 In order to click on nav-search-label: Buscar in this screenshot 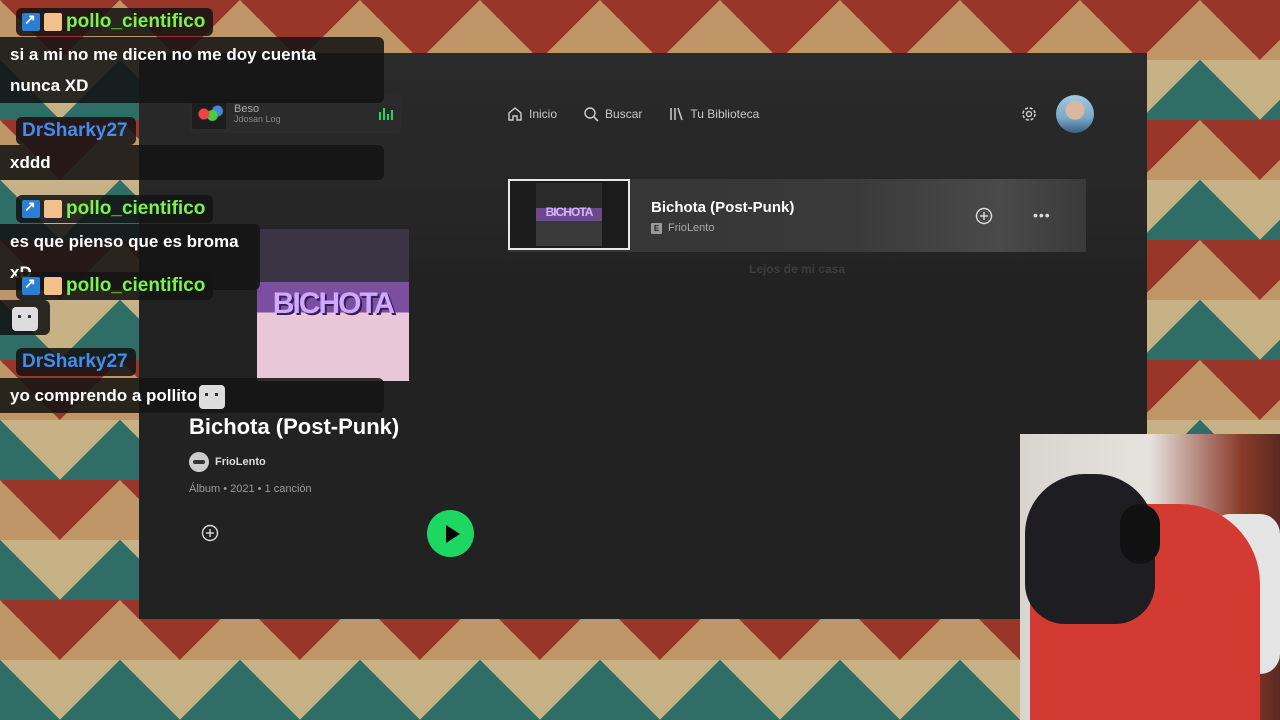, I will do `click(624, 114)`.